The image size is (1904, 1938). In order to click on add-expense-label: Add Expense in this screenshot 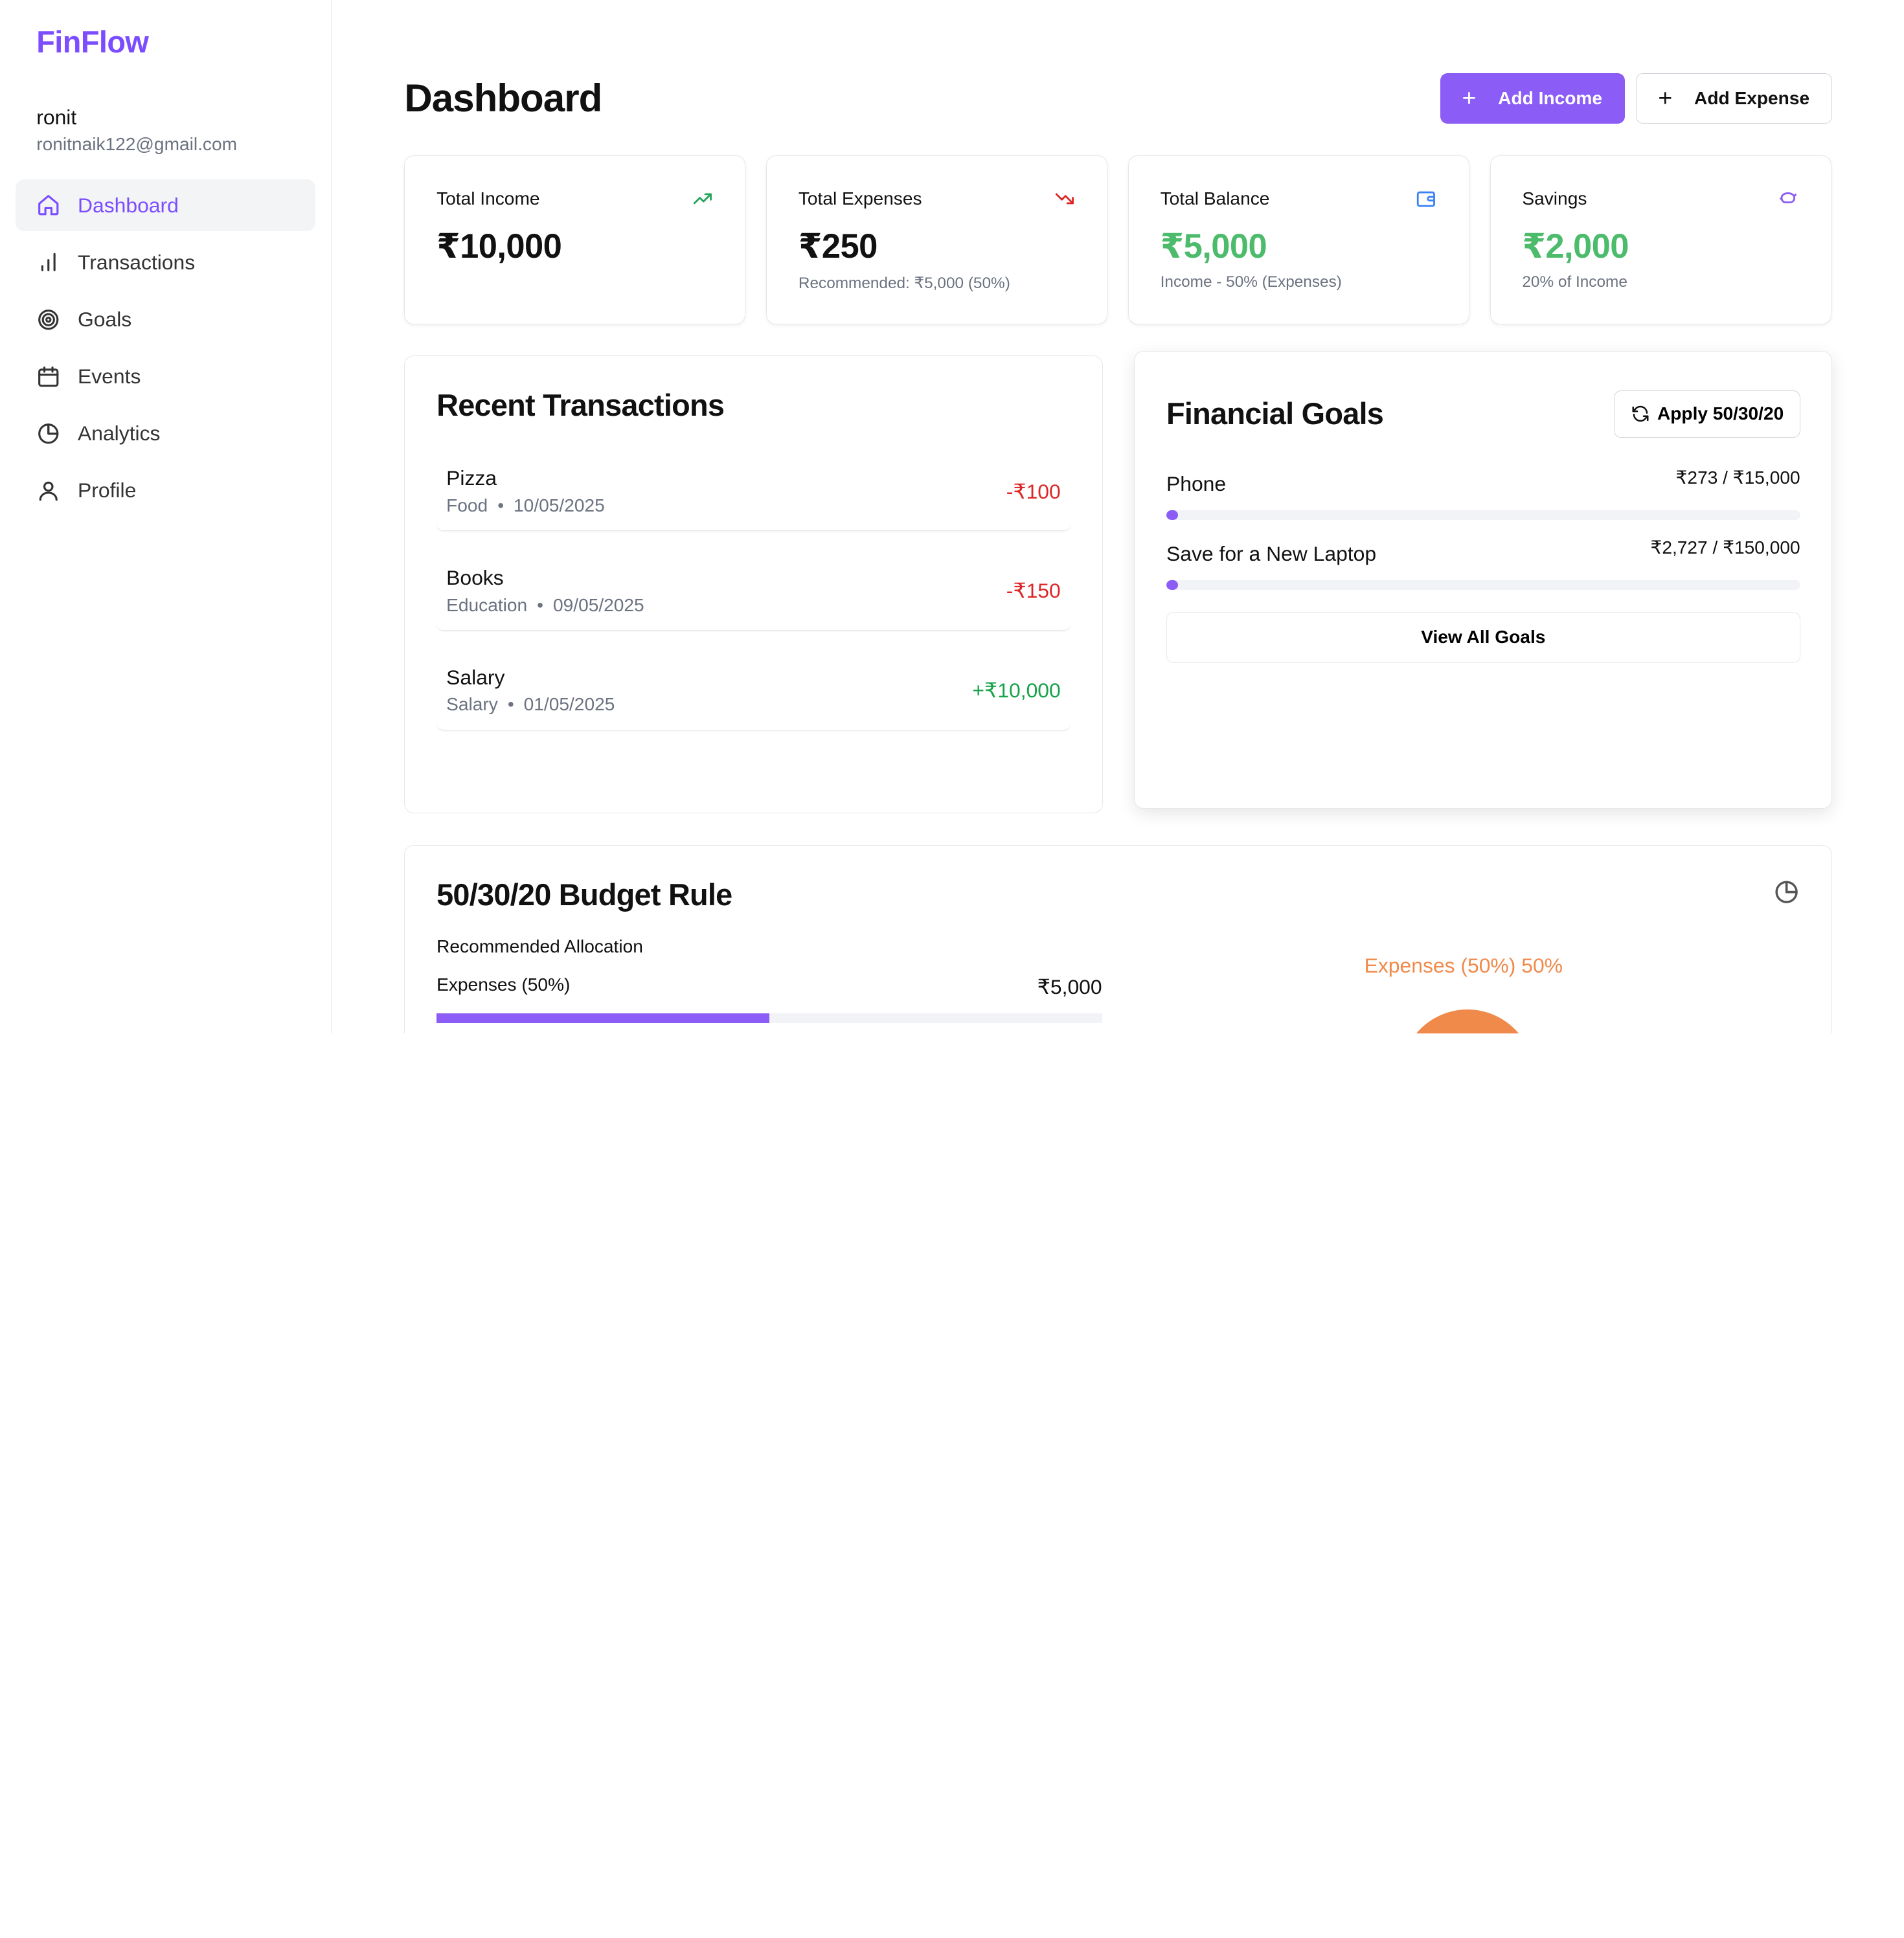, I will do `click(1752, 97)`.